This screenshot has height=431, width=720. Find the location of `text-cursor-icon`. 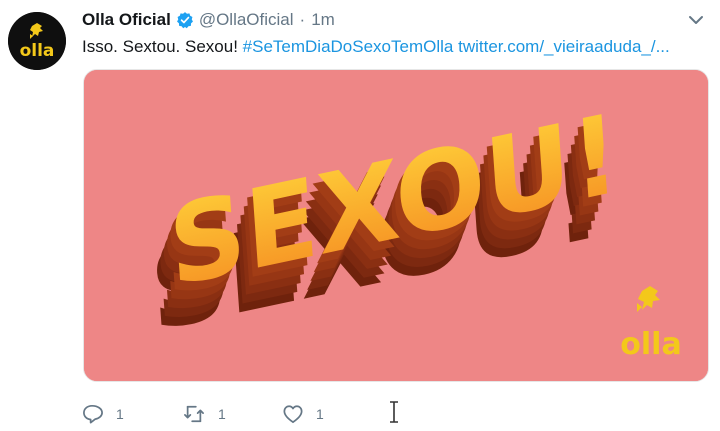

text-cursor-icon is located at coordinates (394, 412).